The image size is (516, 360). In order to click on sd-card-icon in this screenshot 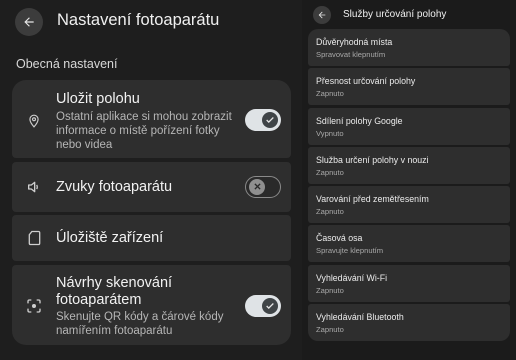, I will do `click(34, 238)`.